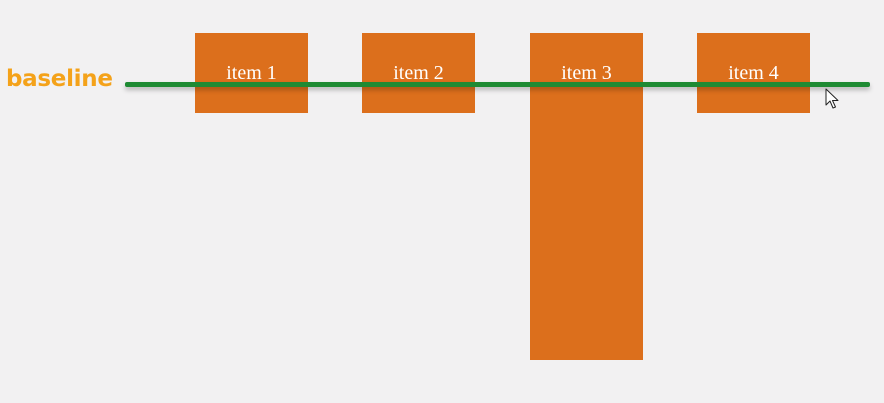  What do you see at coordinates (586, 73) in the screenshot?
I see `flex-item-3-label: item 3` at bounding box center [586, 73].